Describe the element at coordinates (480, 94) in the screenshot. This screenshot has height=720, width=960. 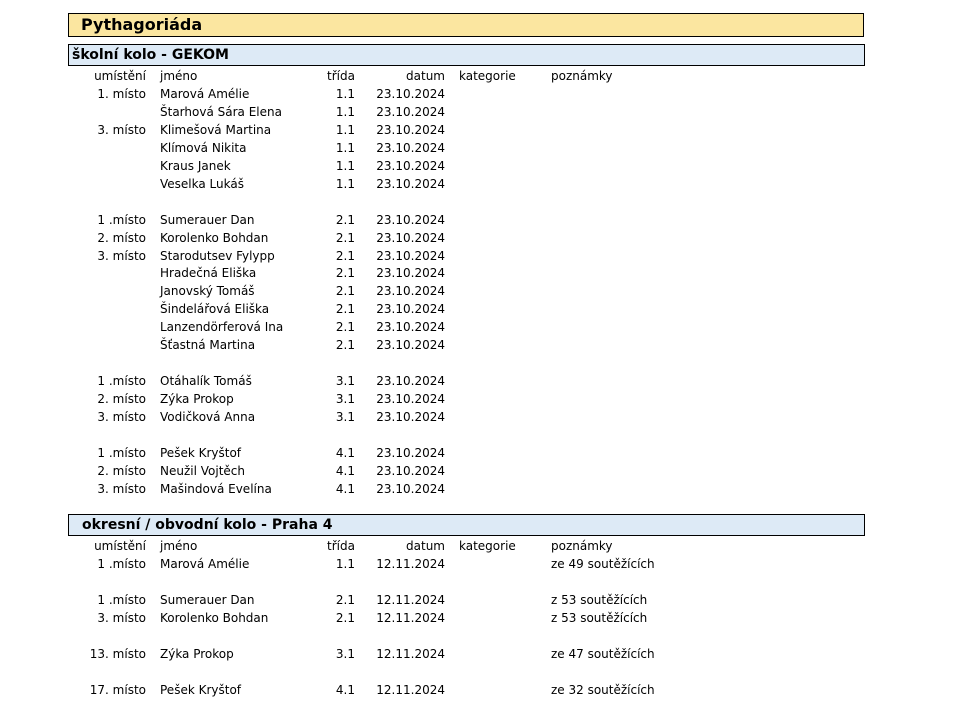
I see `table-row: 1. místo Marová Amélie 1.1 23.10.2024` at that location.